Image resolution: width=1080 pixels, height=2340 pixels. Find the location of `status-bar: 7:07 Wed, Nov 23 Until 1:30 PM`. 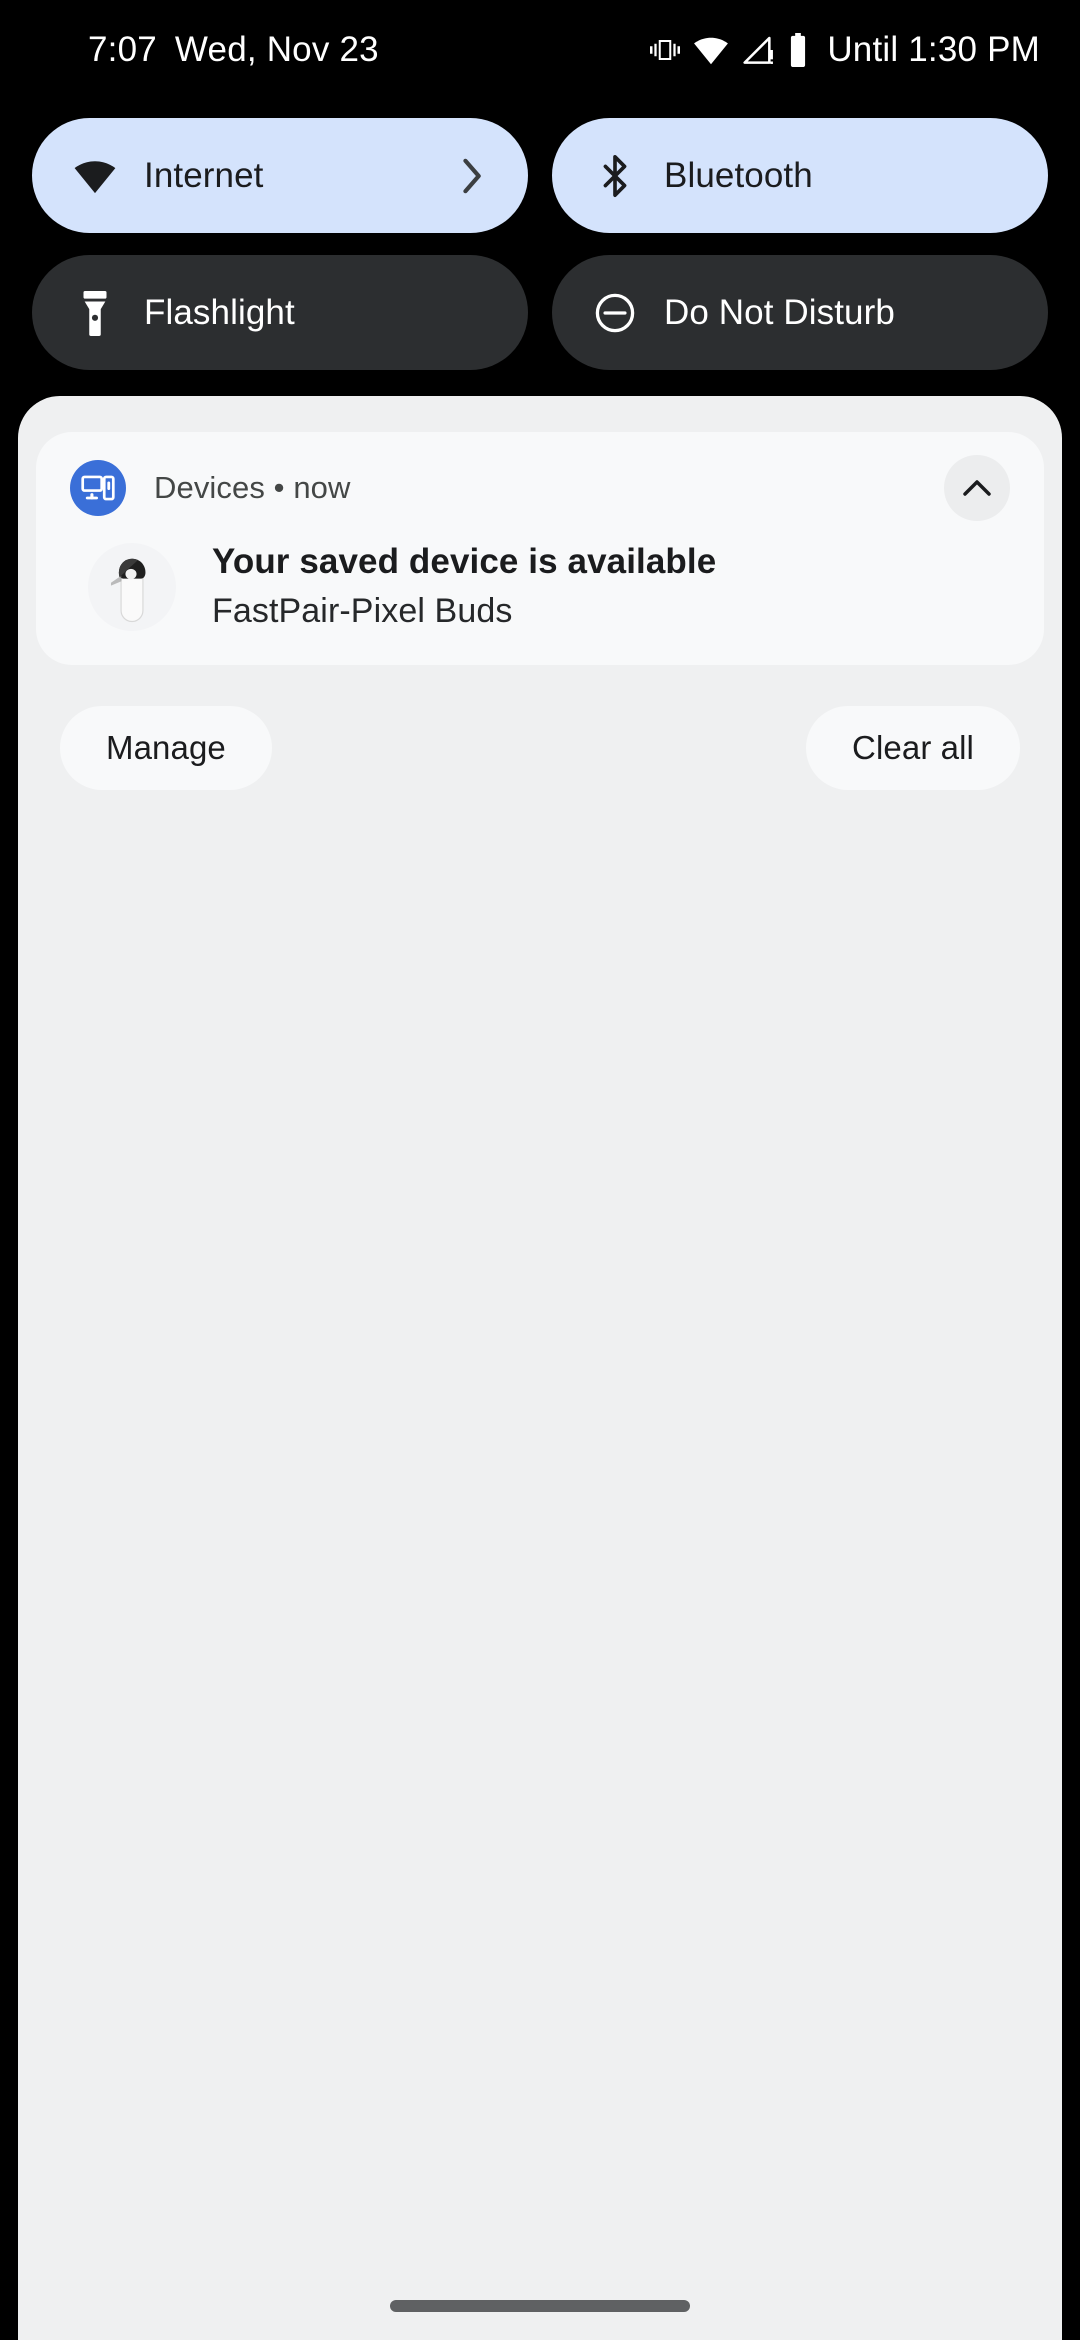

status-bar: 7:07 Wed, Nov 23 Until 1:30 PM is located at coordinates (540, 50).